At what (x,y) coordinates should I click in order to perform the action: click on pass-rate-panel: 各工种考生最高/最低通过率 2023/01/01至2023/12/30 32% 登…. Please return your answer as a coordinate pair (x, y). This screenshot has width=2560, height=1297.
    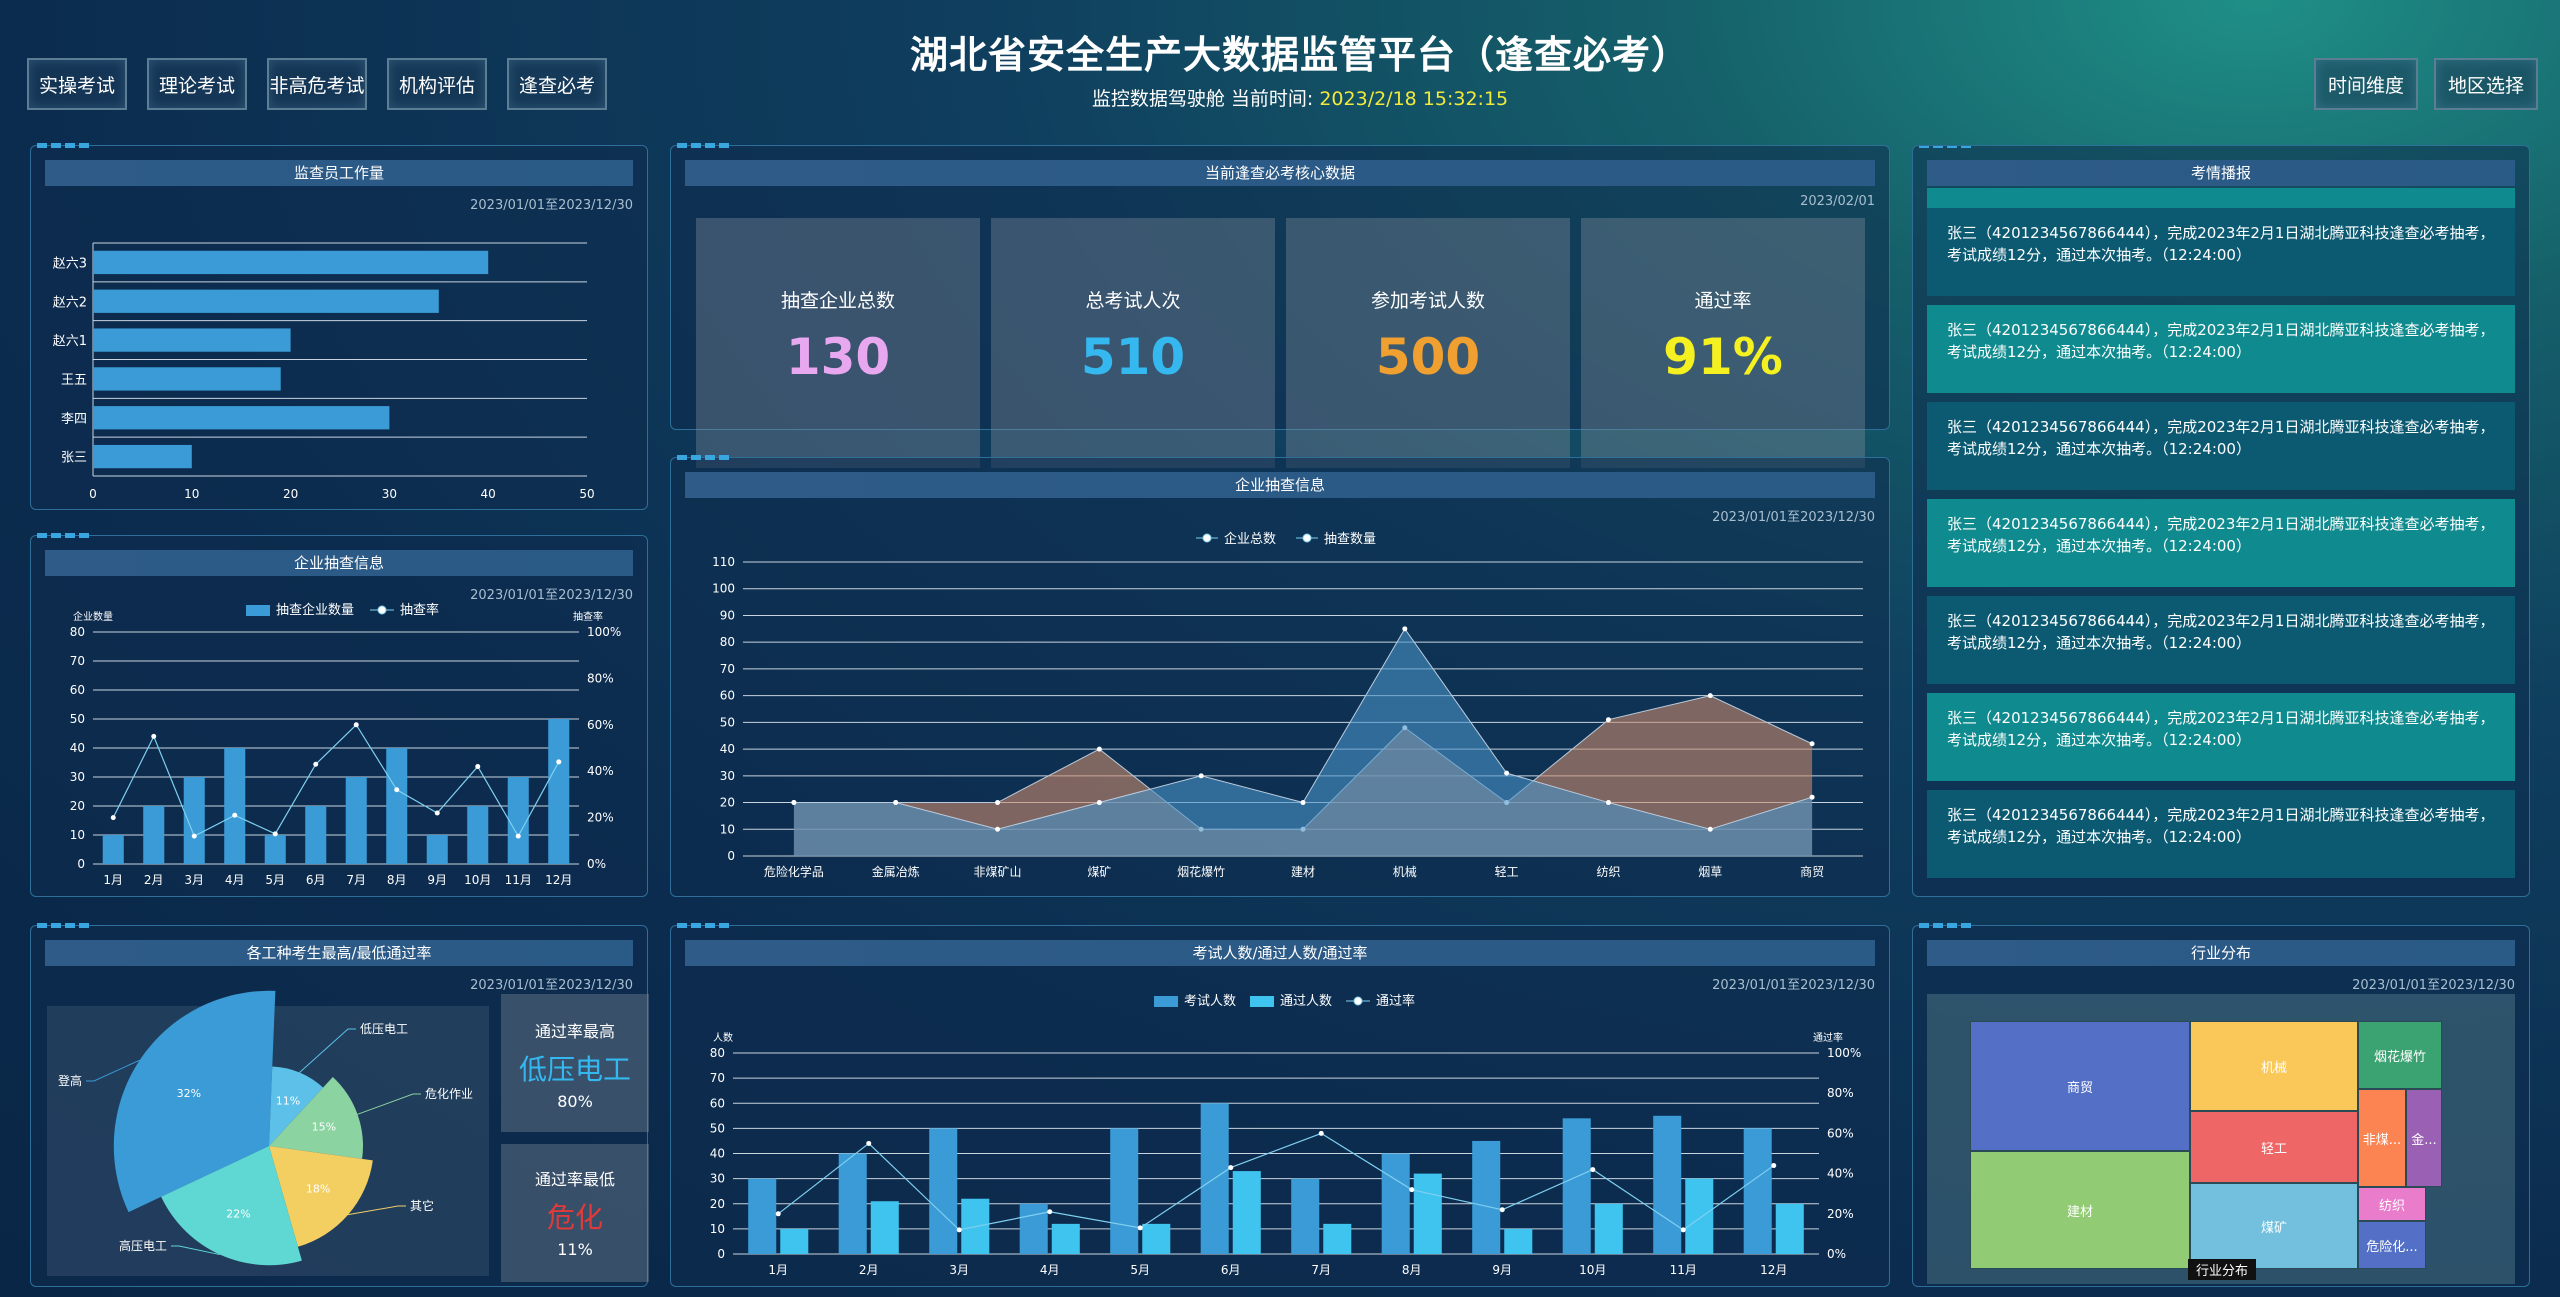
    Looking at the image, I should click on (339, 1105).